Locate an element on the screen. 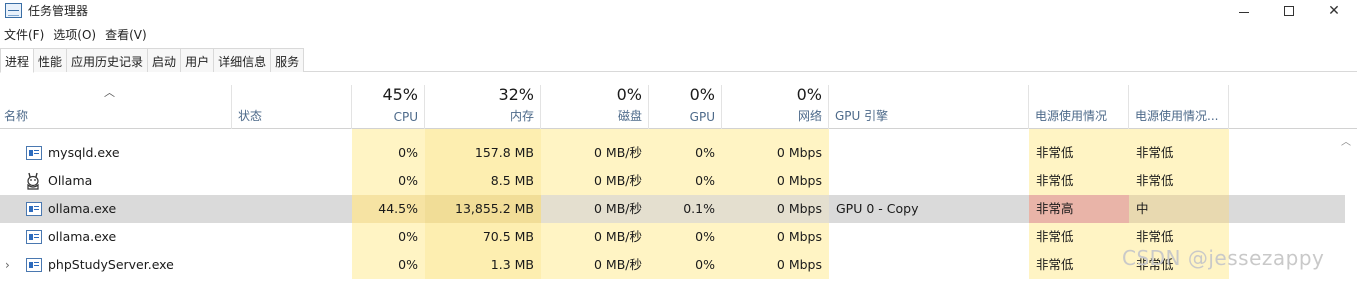 Image resolution: width=1357 pixels, height=282 pixels. memory-cell: 157.8 MB is located at coordinates (483, 153).